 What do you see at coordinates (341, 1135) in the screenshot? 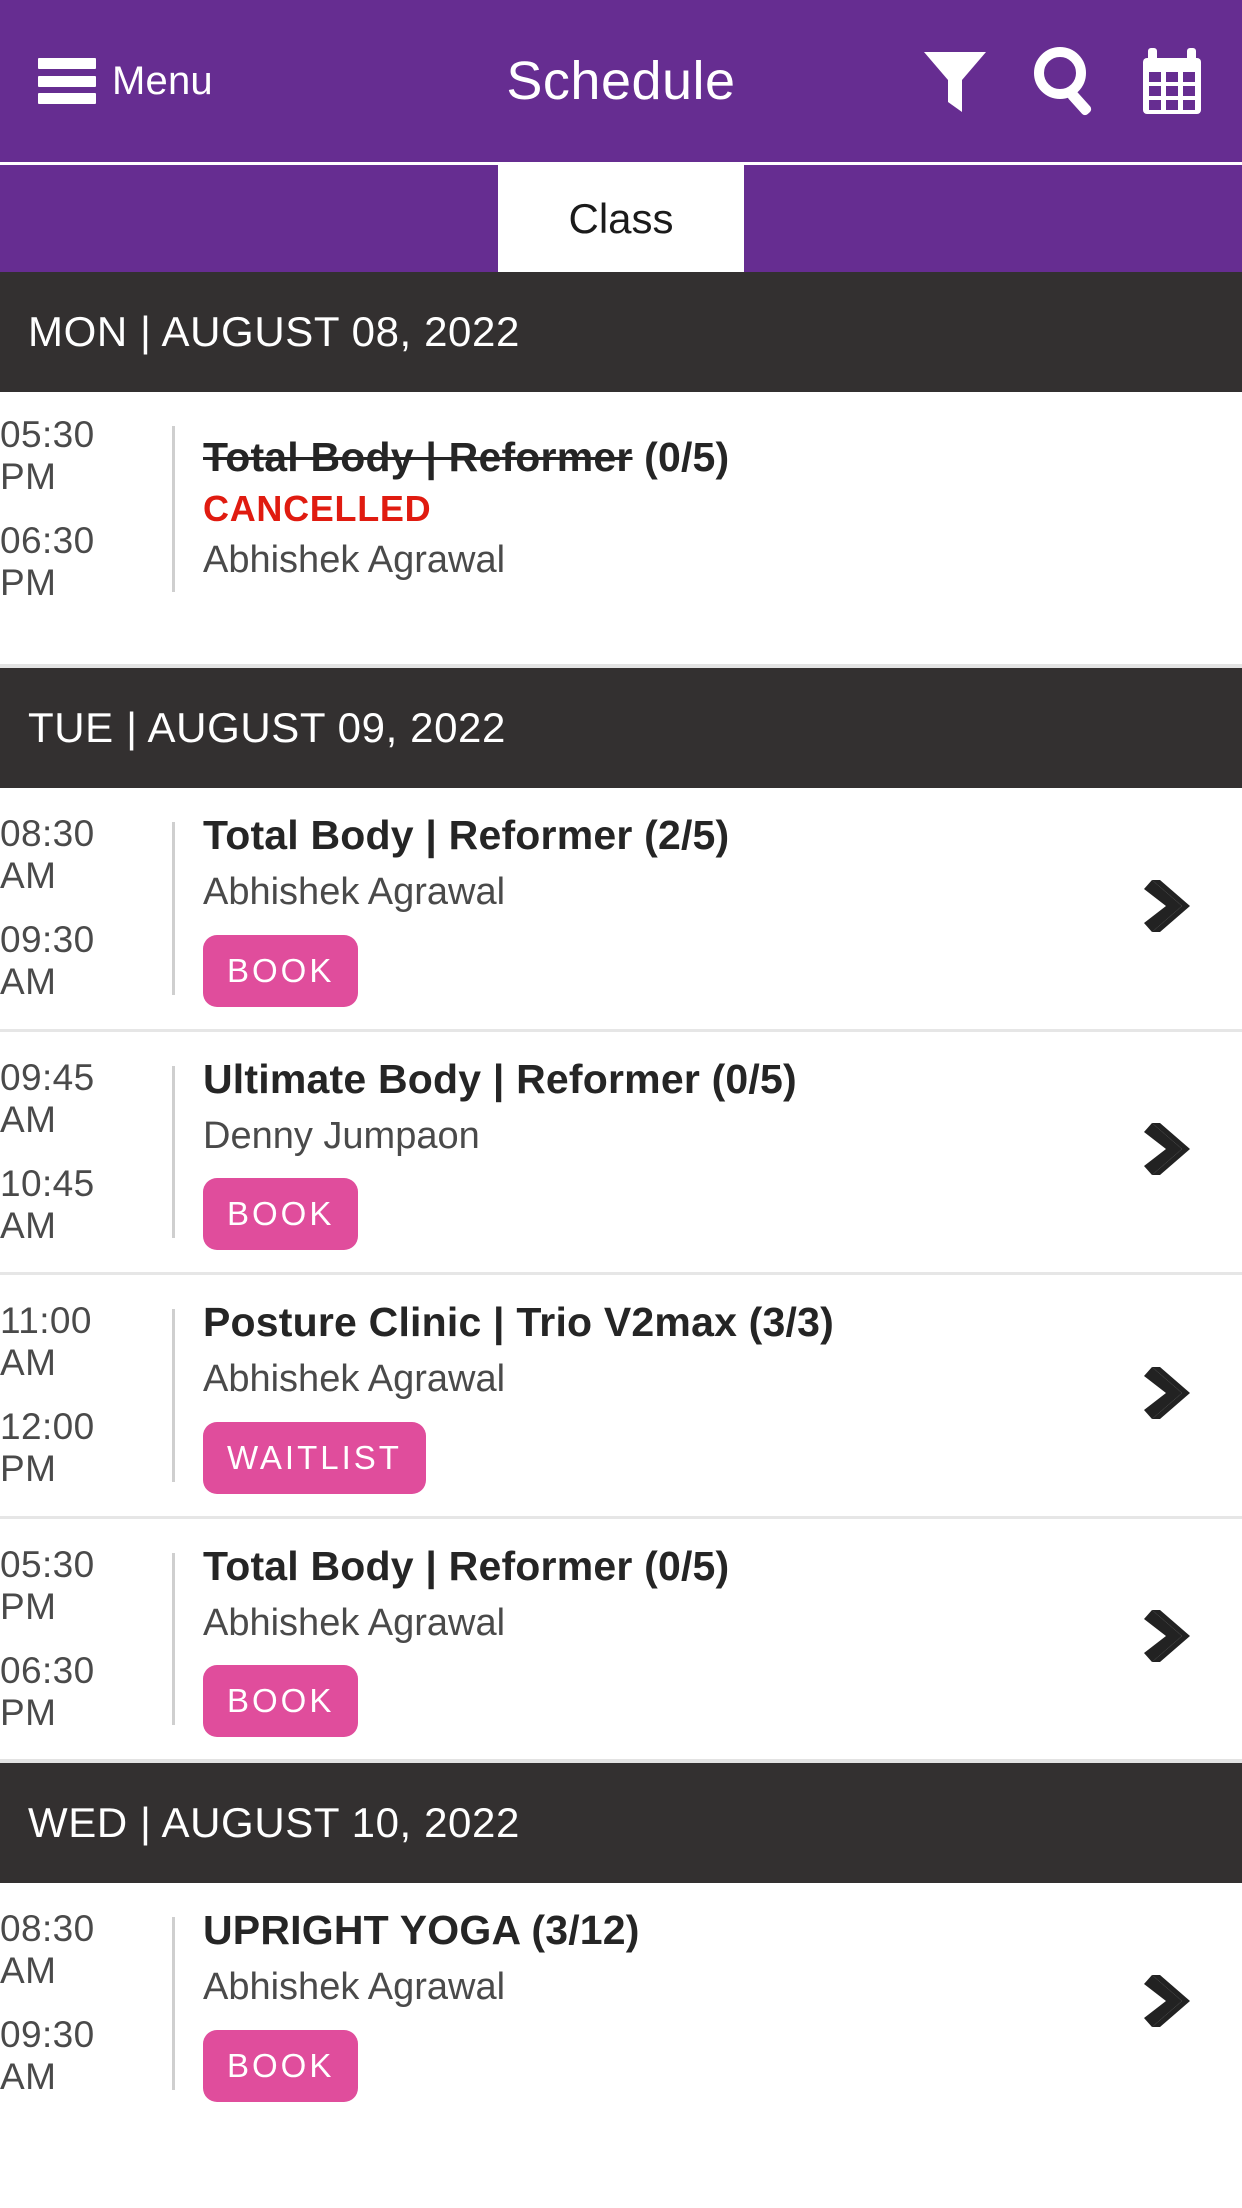
I see `class-instructor: Denny Jumpaon` at bounding box center [341, 1135].